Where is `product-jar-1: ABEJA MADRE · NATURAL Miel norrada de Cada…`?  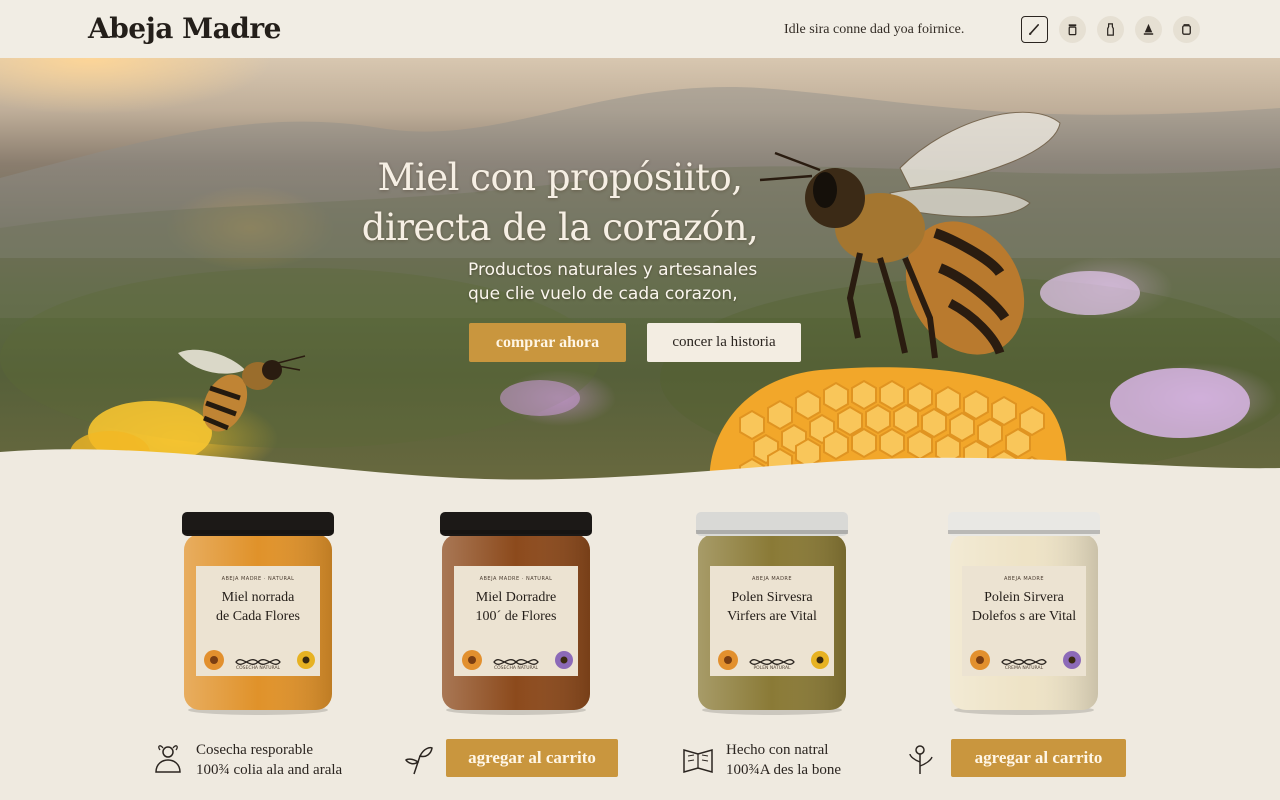 product-jar-1: ABEJA MADRE · NATURAL Miel norrada de Cada… is located at coordinates (258, 612).